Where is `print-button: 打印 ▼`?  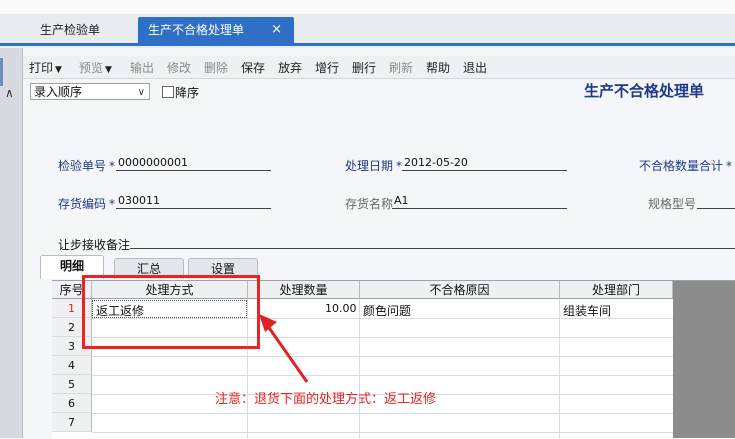
print-button: 打印 ▼ is located at coordinates (45, 67).